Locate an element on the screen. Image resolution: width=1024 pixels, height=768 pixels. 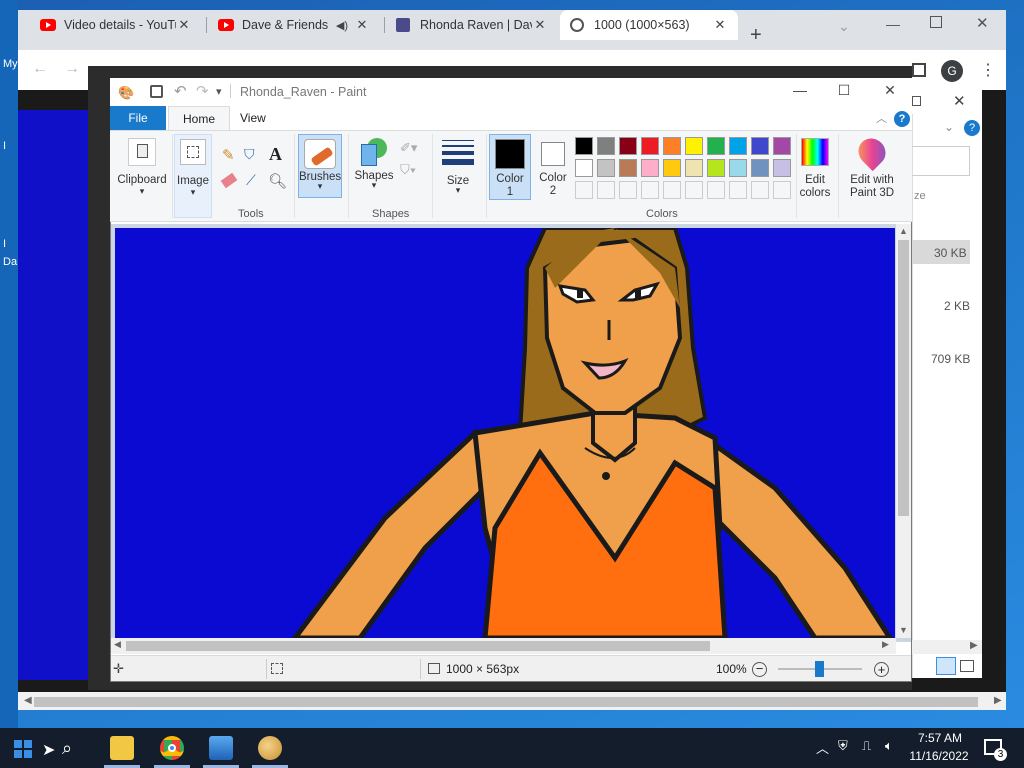
desktop-label: My is located at coordinates (10, 64).